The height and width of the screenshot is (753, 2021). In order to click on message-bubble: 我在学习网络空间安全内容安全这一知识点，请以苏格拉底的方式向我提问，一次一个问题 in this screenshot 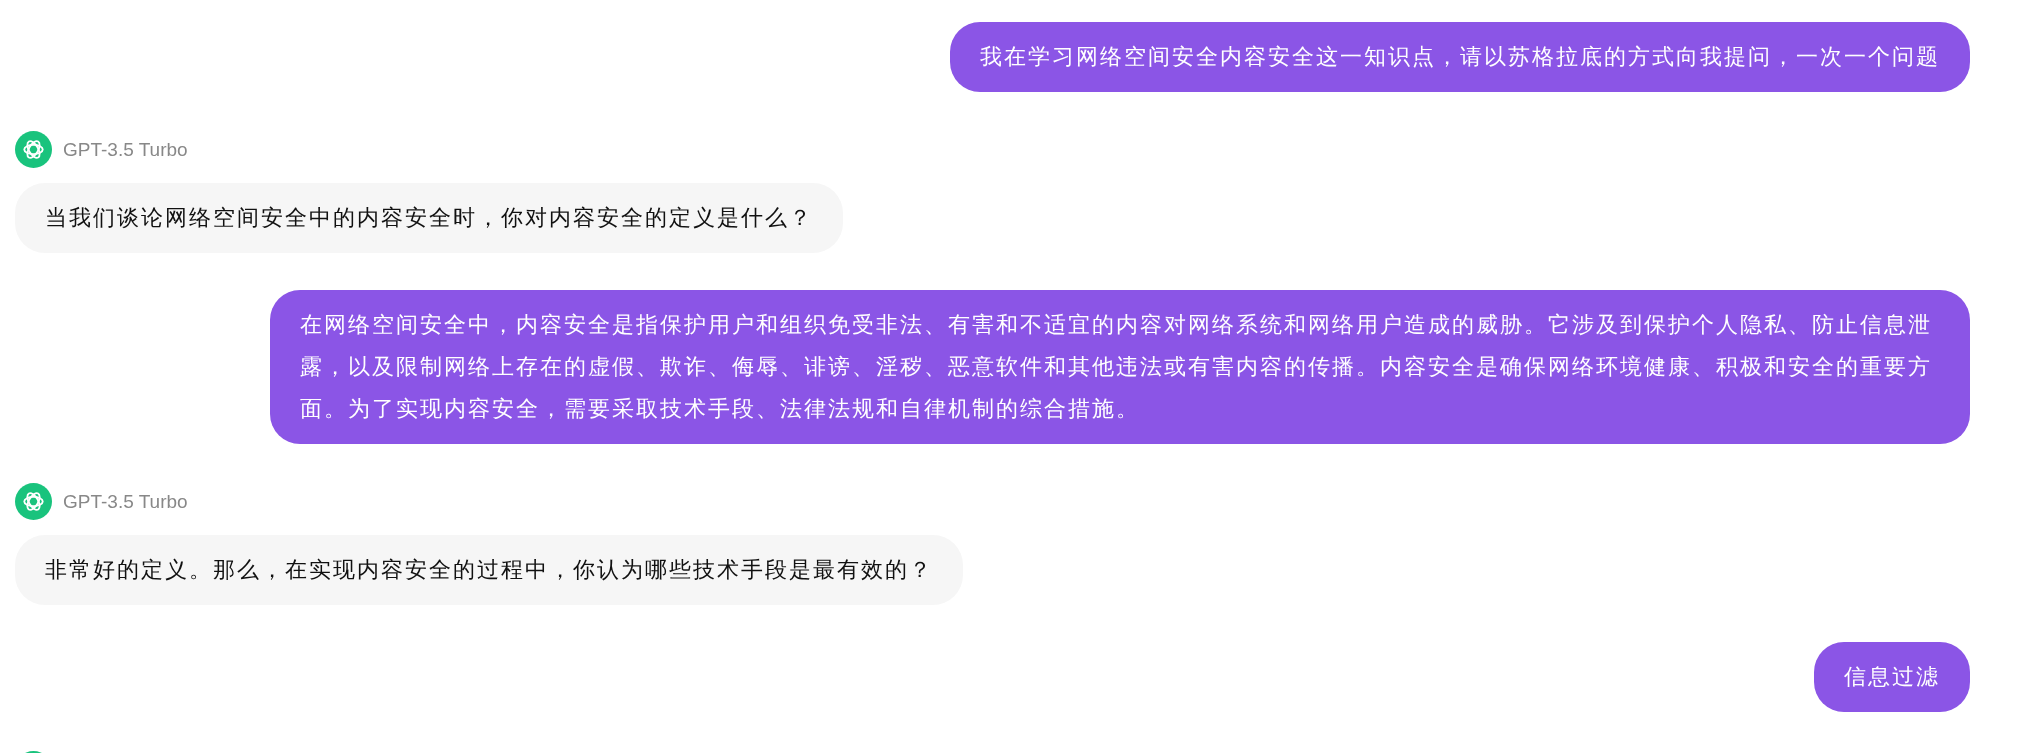, I will do `click(1460, 57)`.